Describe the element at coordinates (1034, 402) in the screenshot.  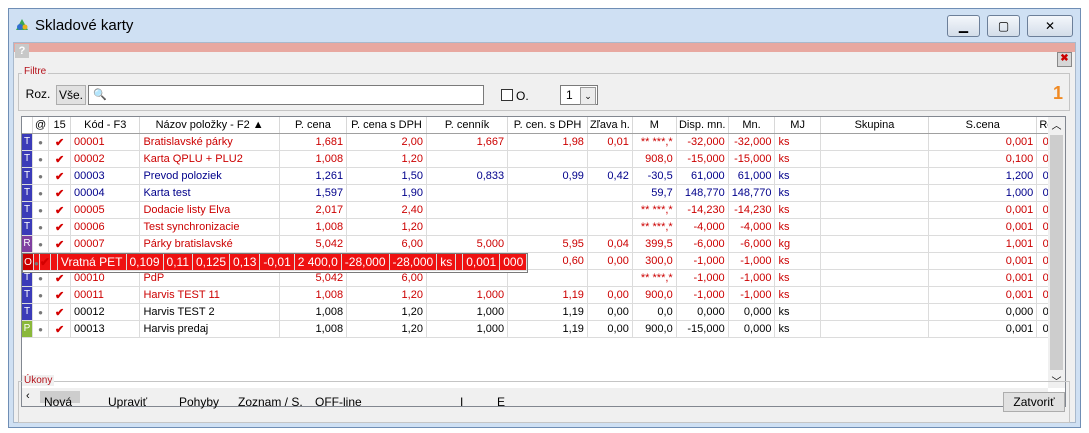
I see `zatvorit-button: Zatvoriť` at that location.